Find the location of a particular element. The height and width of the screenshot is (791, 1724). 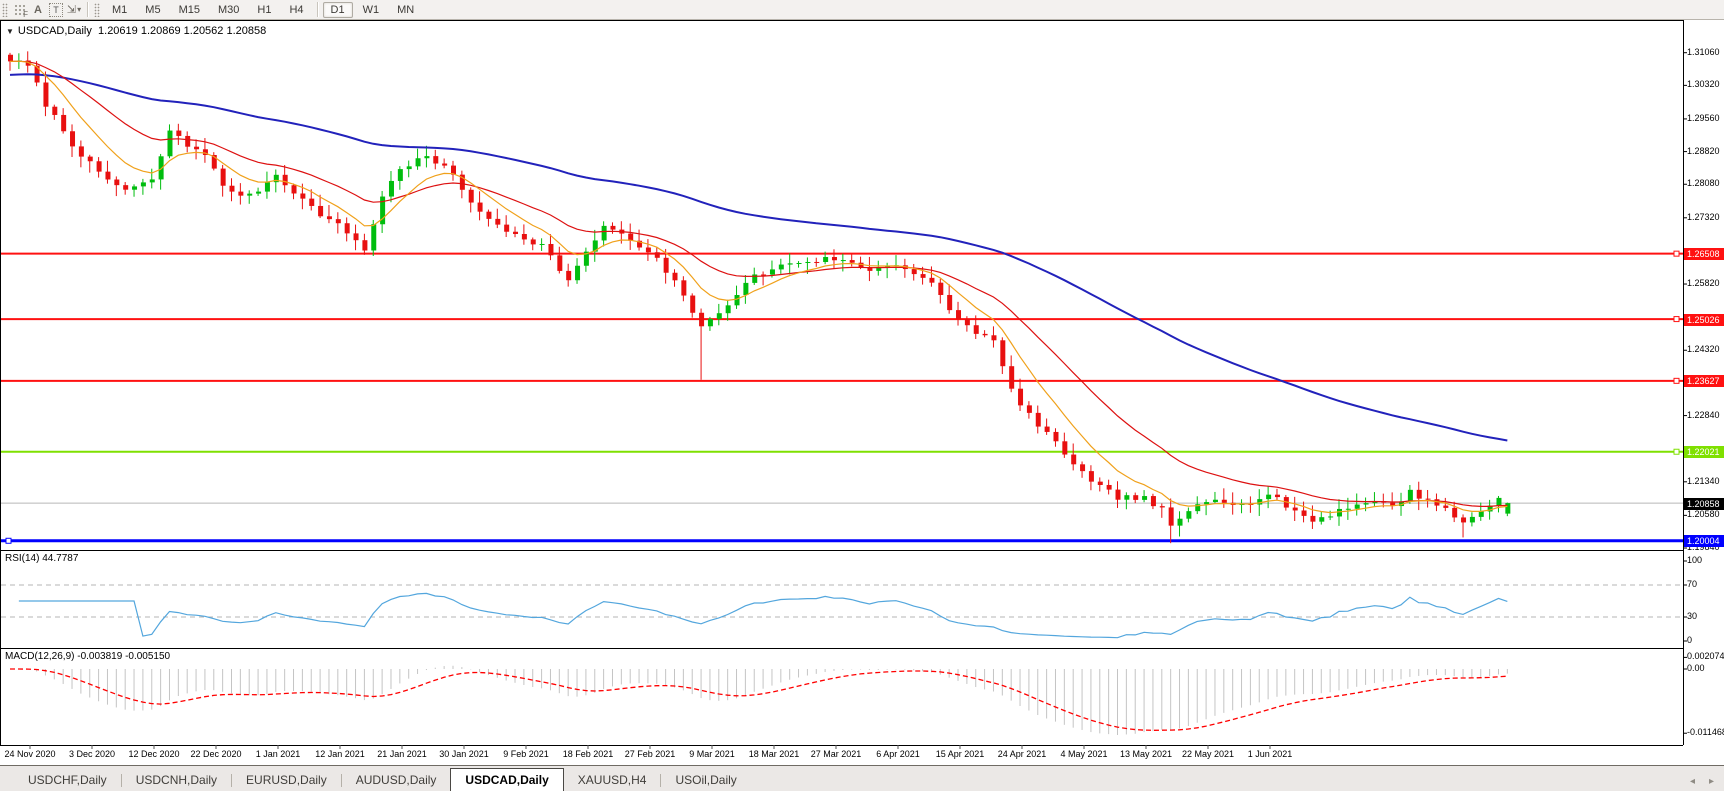

axis-price-label: 1.28820 is located at coordinates (1703, 150).